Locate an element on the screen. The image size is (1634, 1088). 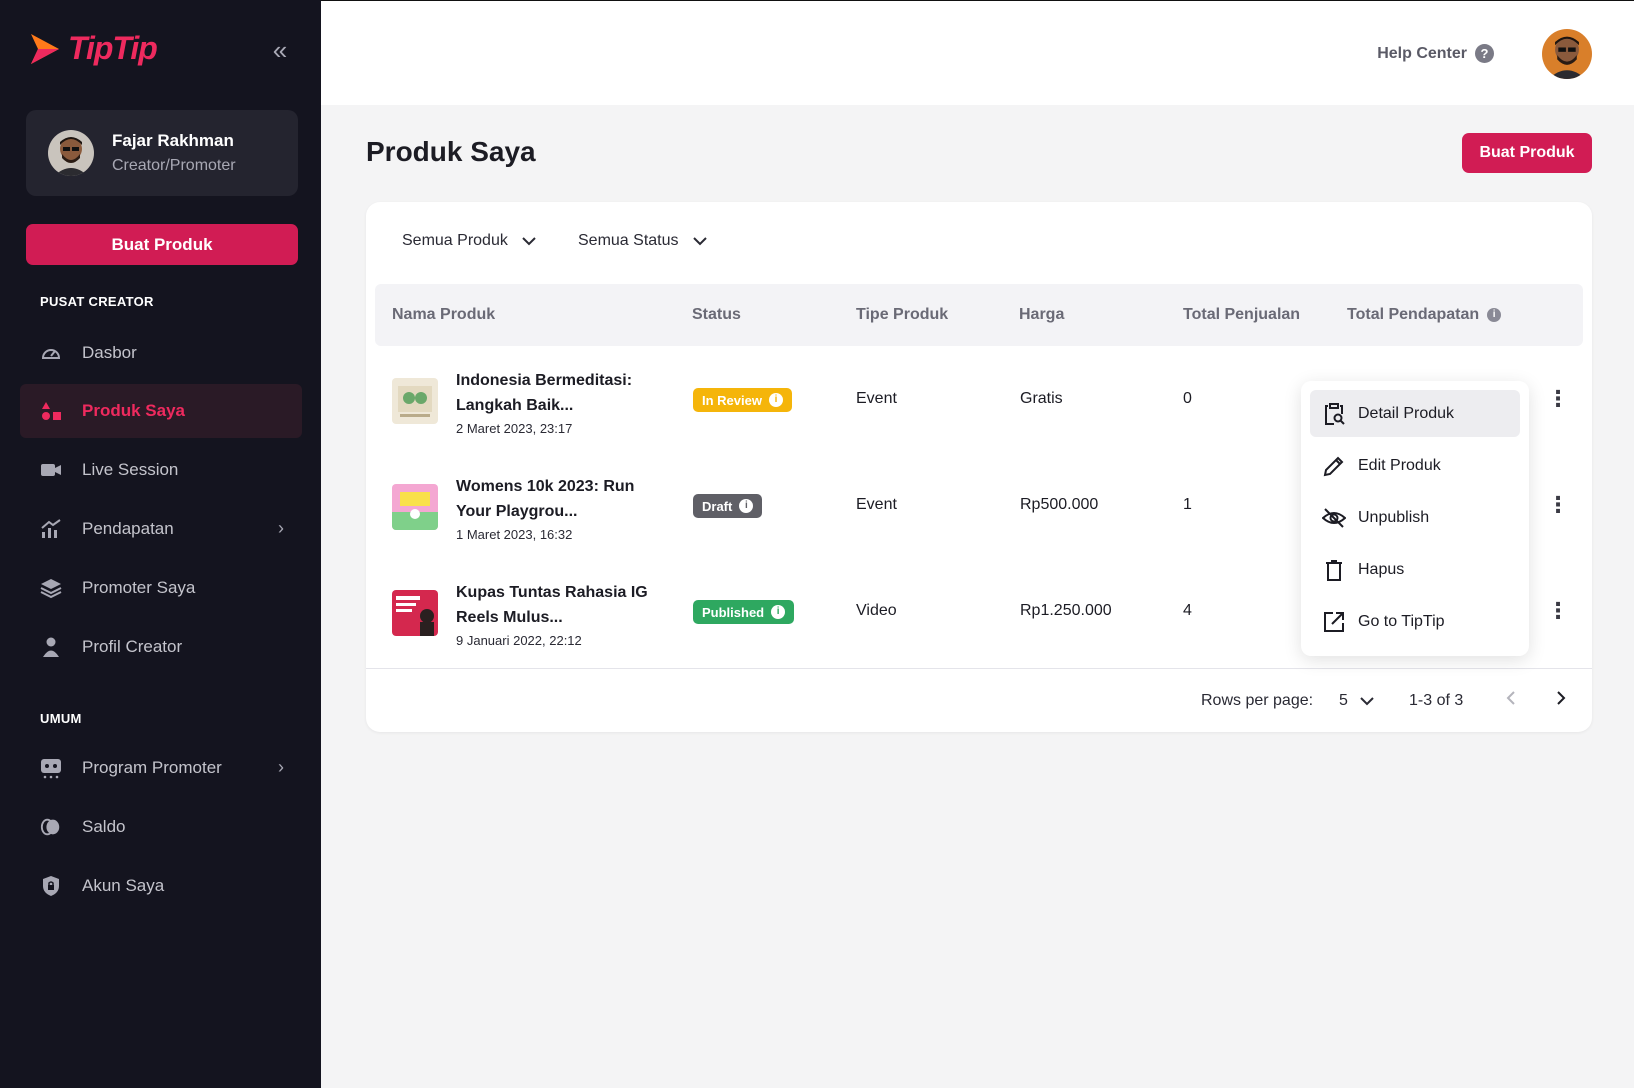
rows-per-page-value: 5 is located at coordinates (1343, 700).